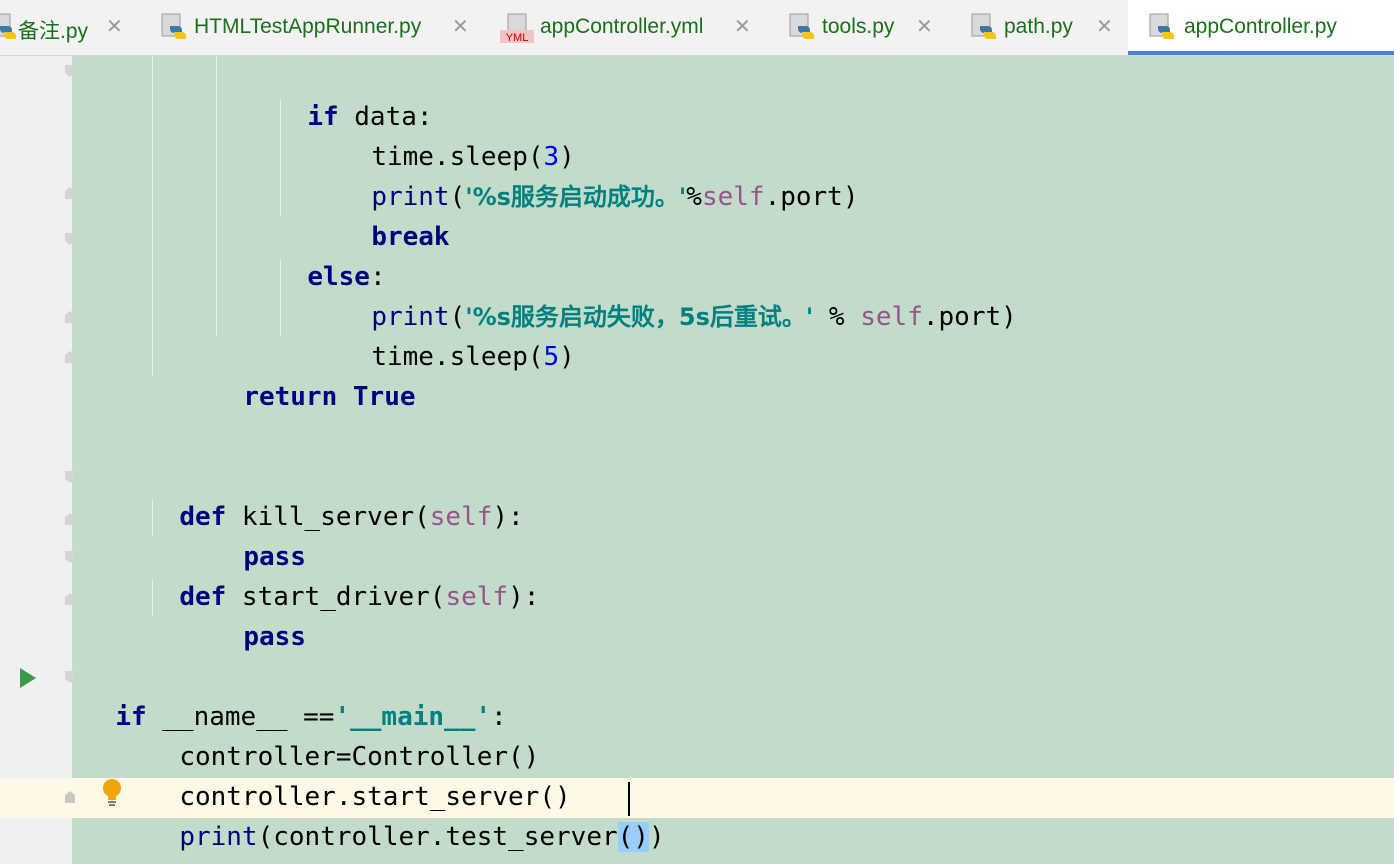 The width and height of the screenshot is (1394, 864). Describe the element at coordinates (295, 694) in the screenshot. I see `code-line-13: if __name__ =='__main__':` at that location.